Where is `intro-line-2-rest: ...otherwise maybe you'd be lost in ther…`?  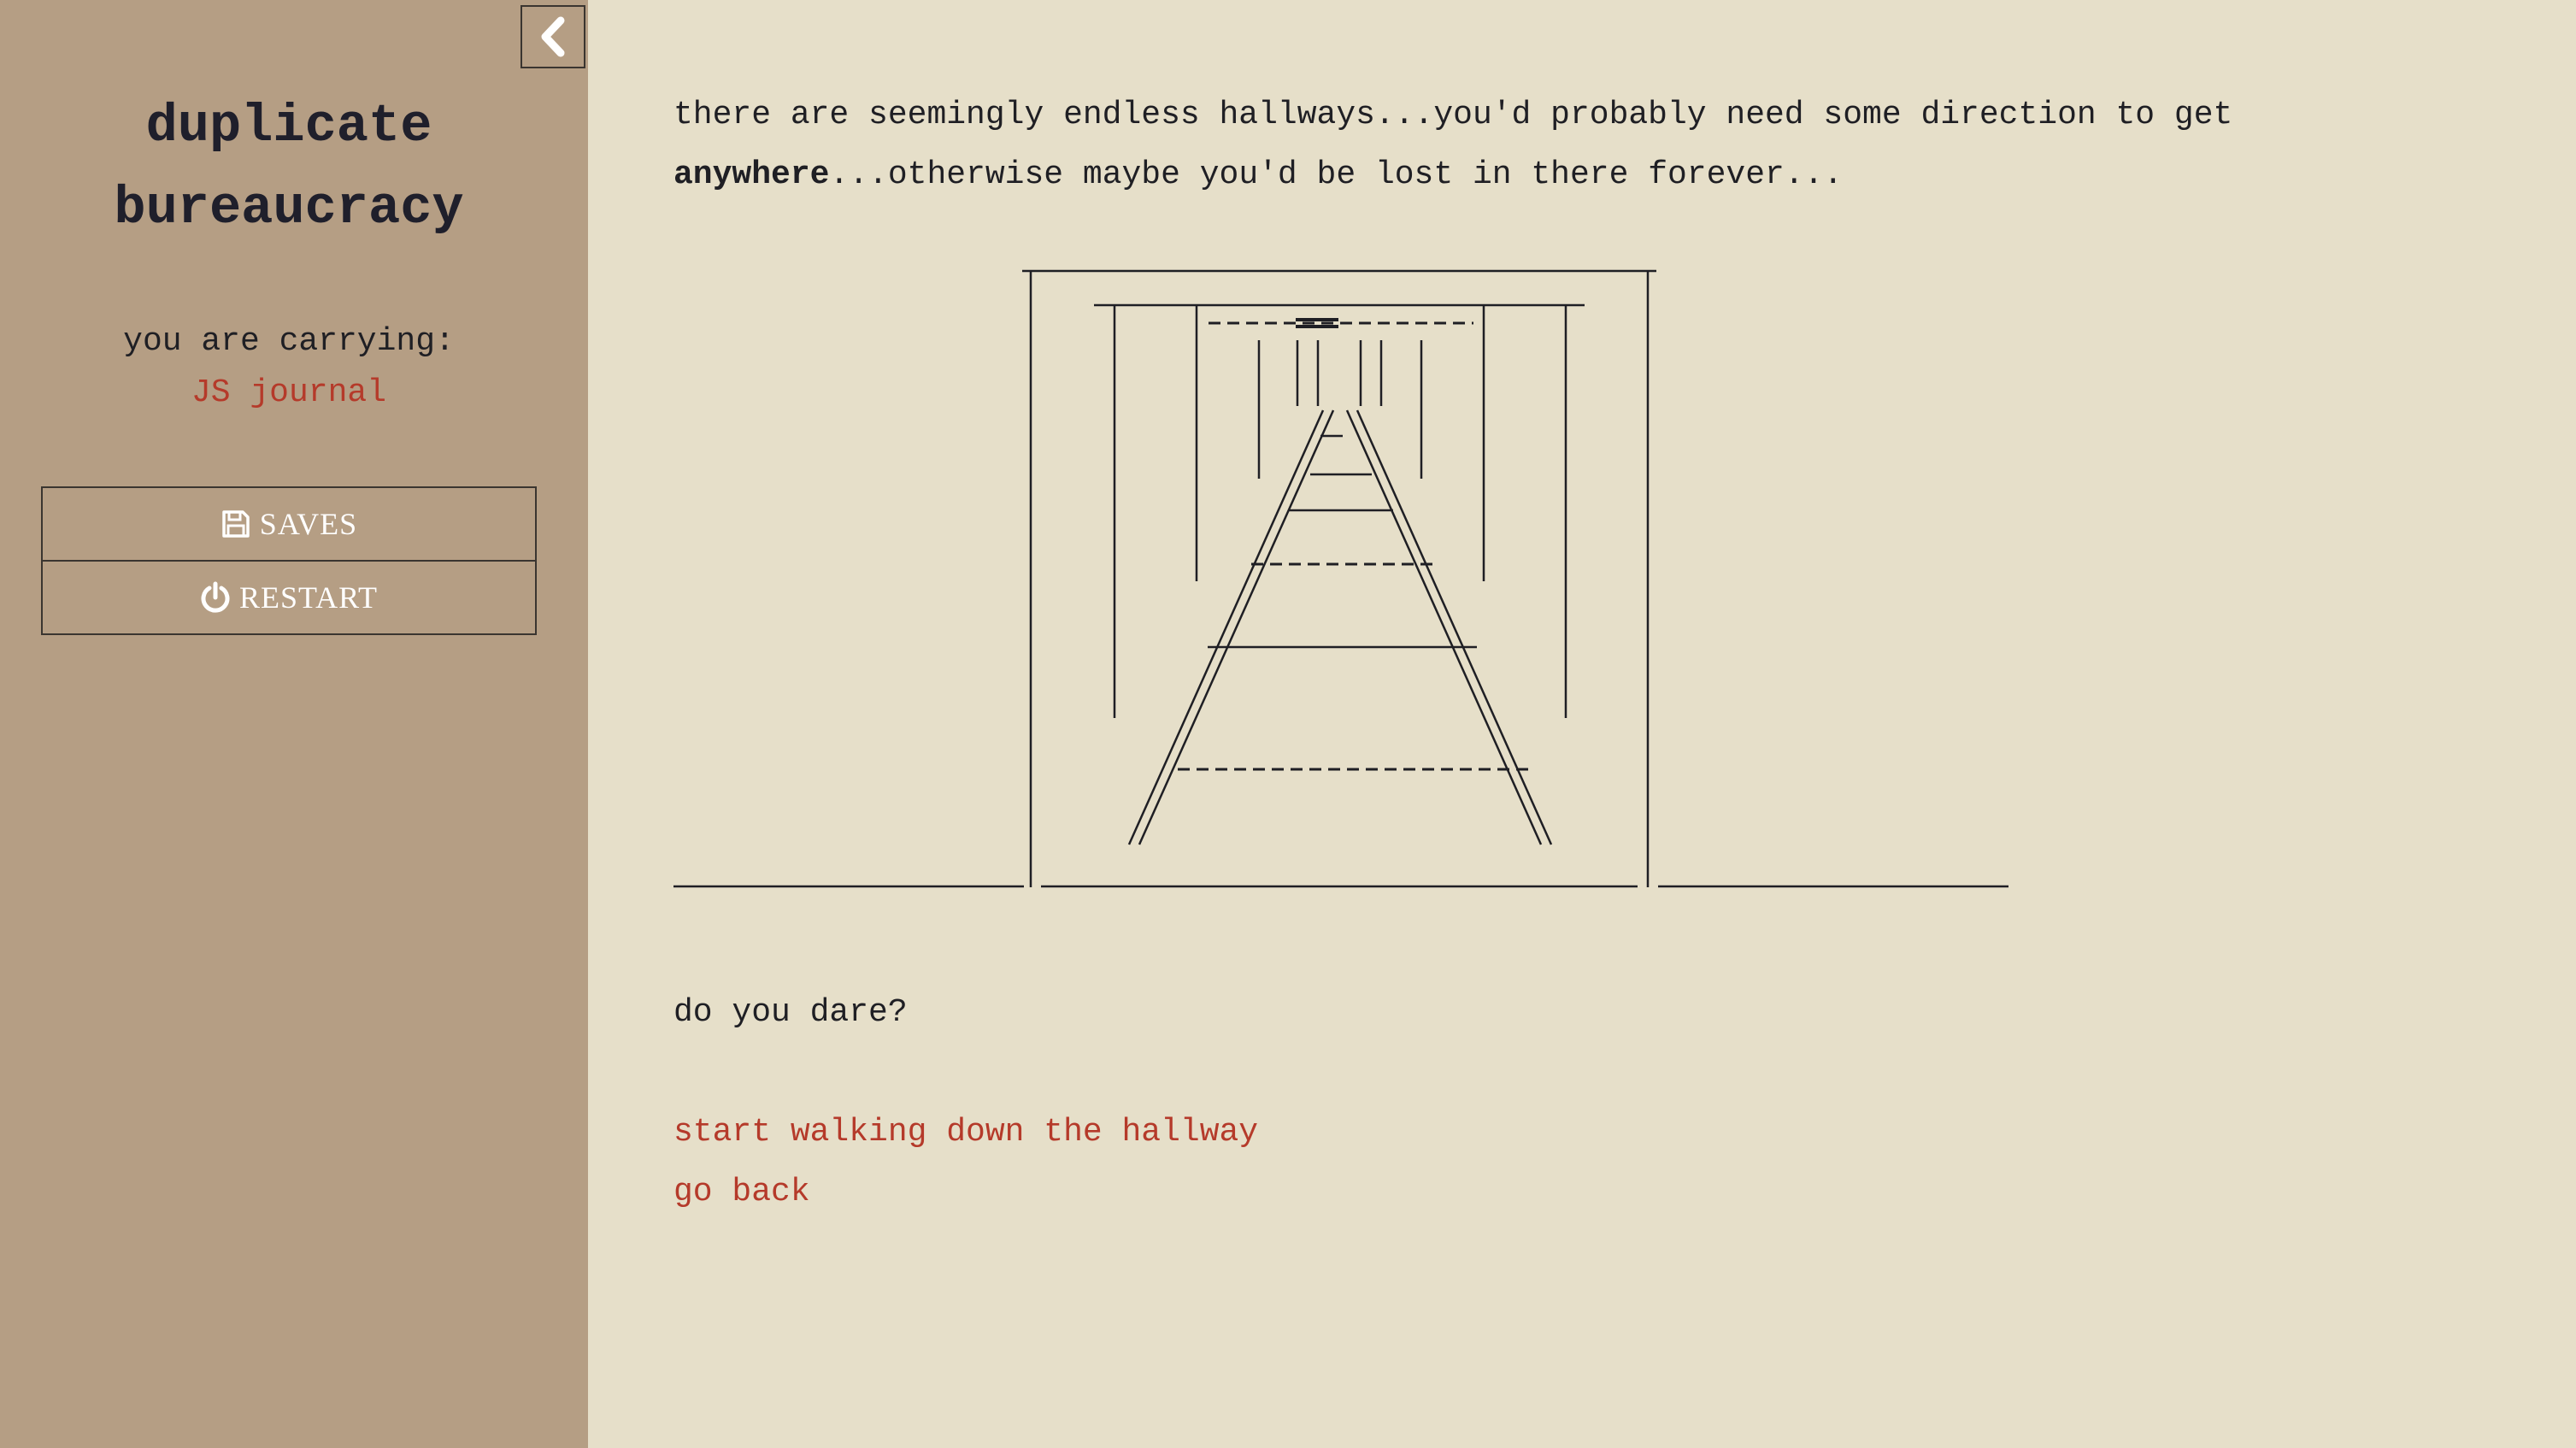
intro-line-2-rest: ...otherwise maybe you'd be lost in ther… is located at coordinates (1336, 174).